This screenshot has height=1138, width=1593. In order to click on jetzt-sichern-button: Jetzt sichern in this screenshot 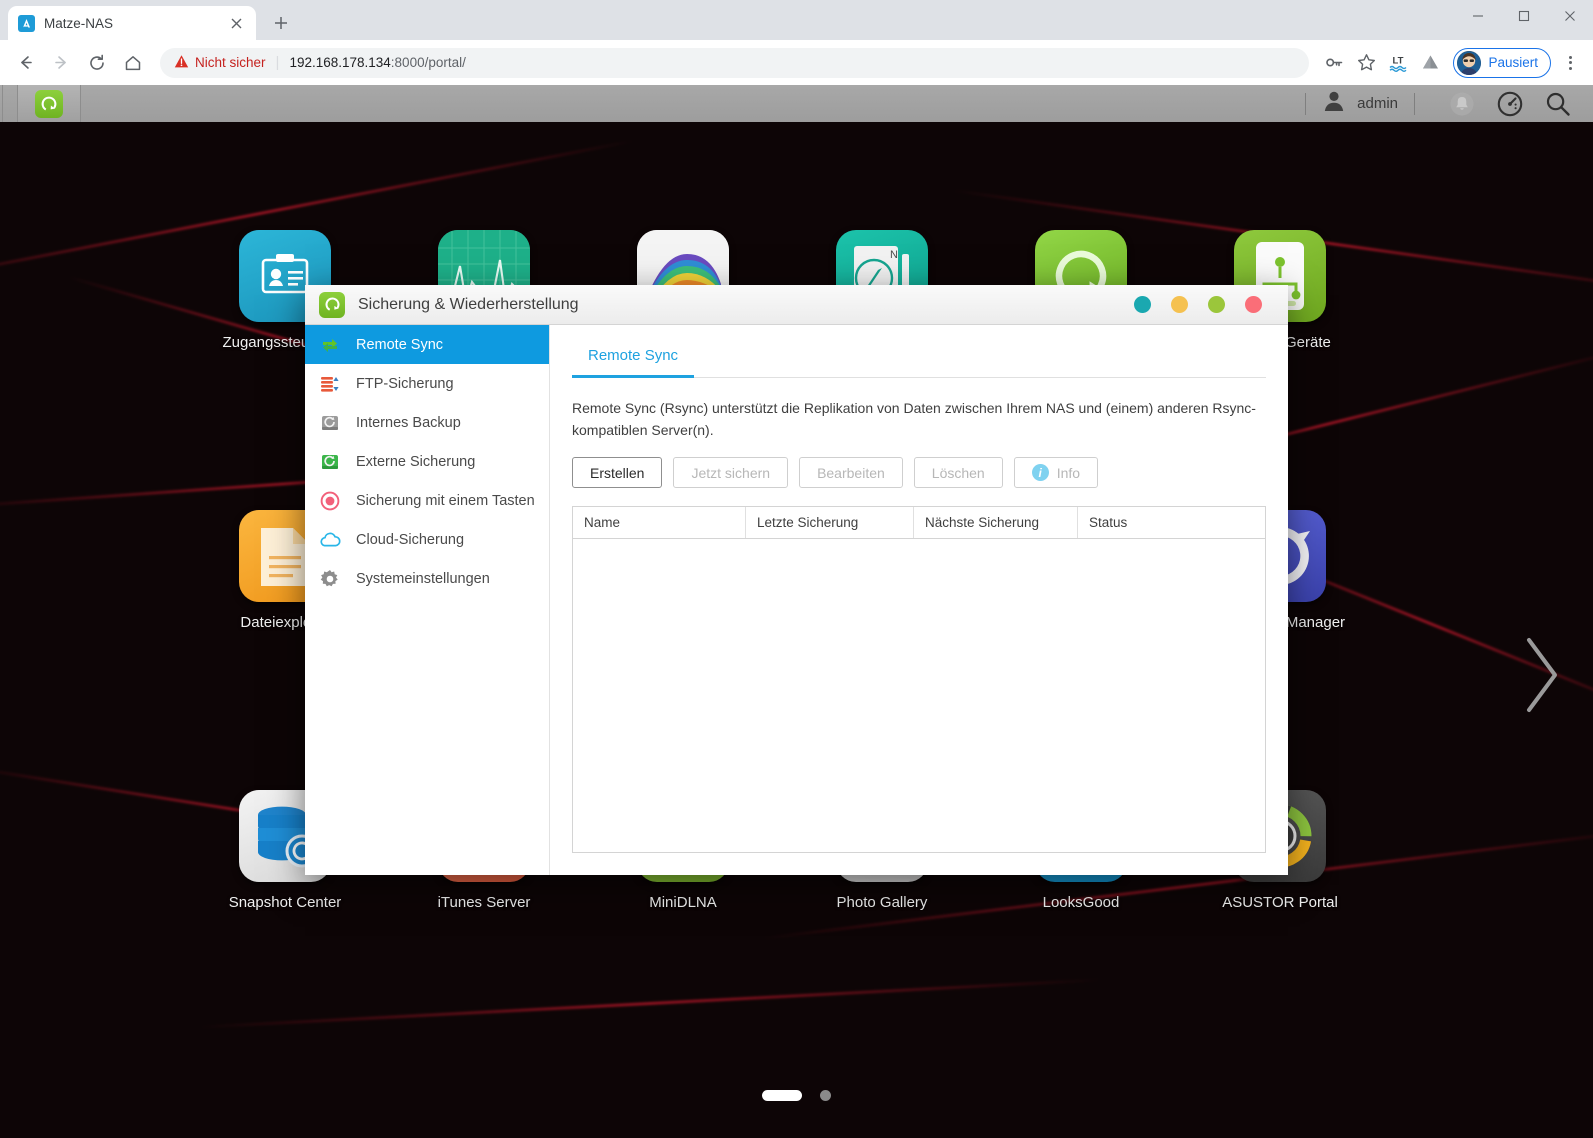, I will do `click(731, 473)`.